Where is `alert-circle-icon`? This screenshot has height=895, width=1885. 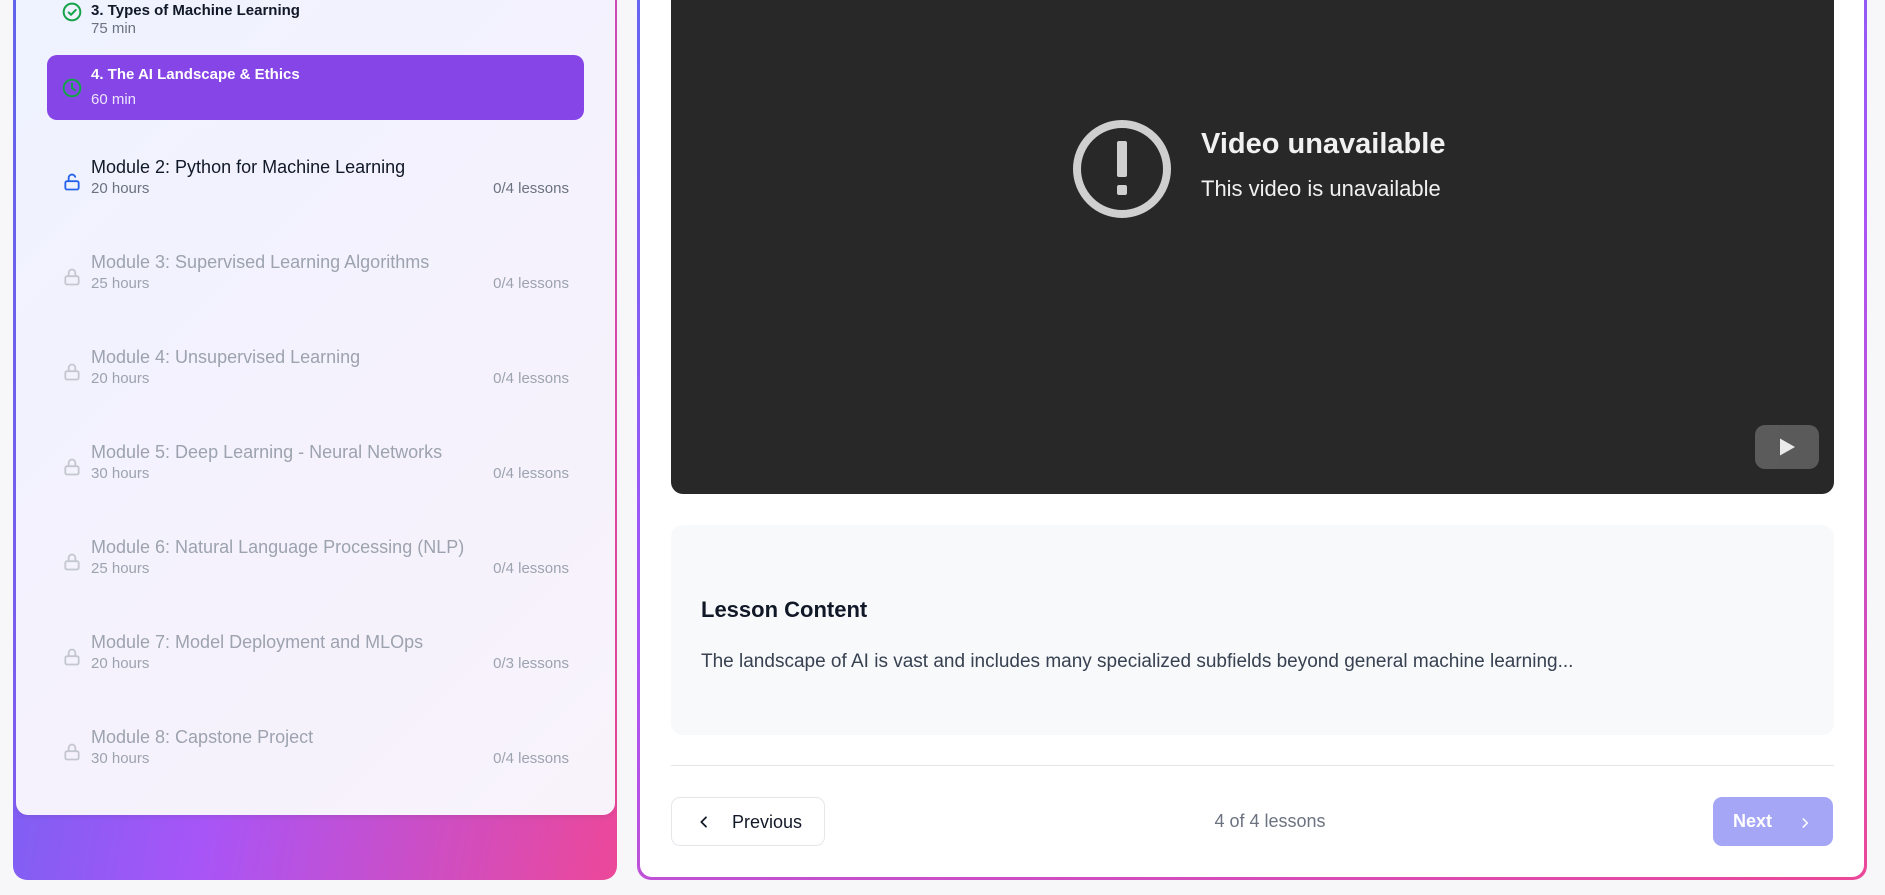
alert-circle-icon is located at coordinates (1122, 169).